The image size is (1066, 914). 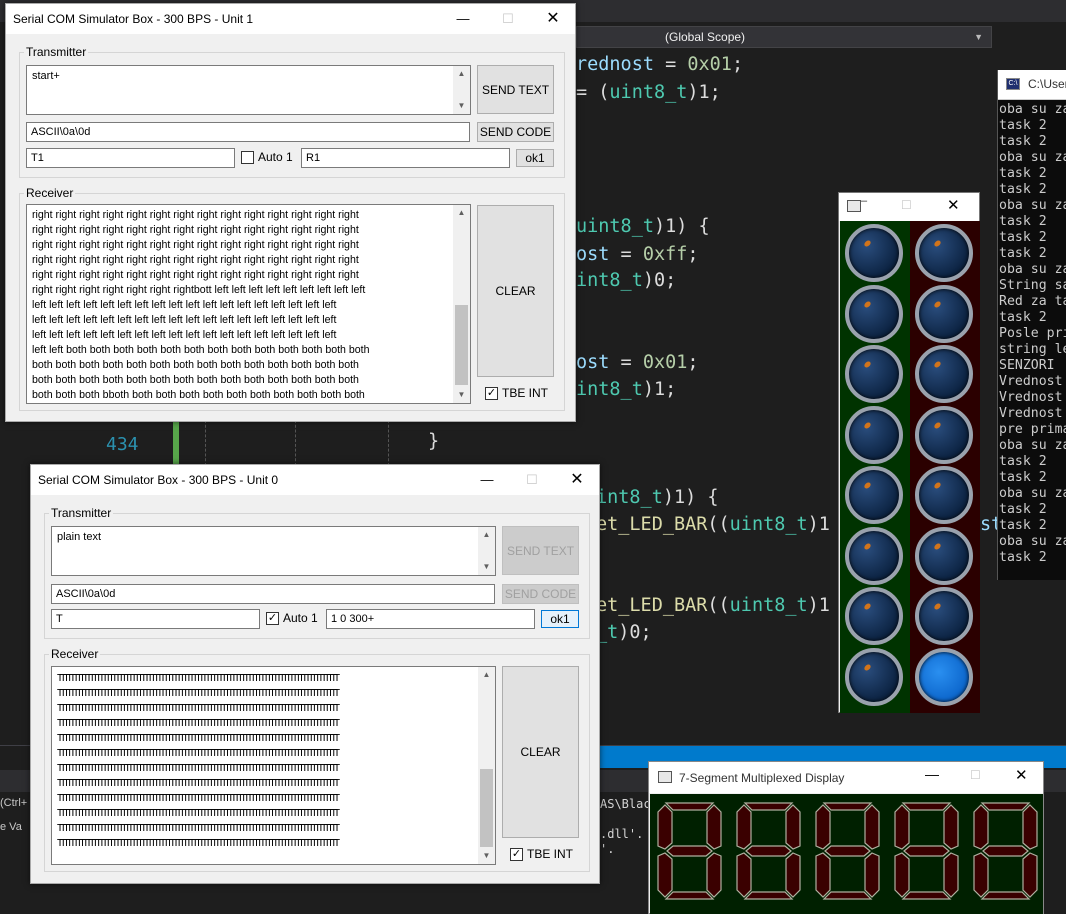 What do you see at coordinates (273, 551) in the screenshot?
I see `transmit-textarea: plain text ▲ ▼` at bounding box center [273, 551].